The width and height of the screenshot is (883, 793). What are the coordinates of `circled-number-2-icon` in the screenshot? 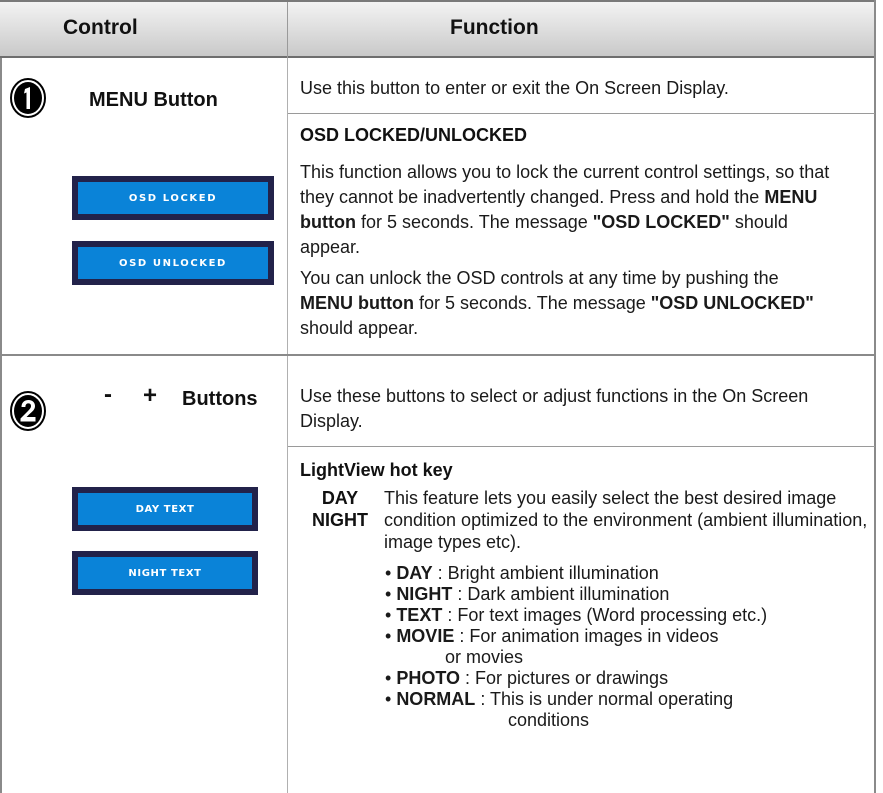 It's located at (28, 411).